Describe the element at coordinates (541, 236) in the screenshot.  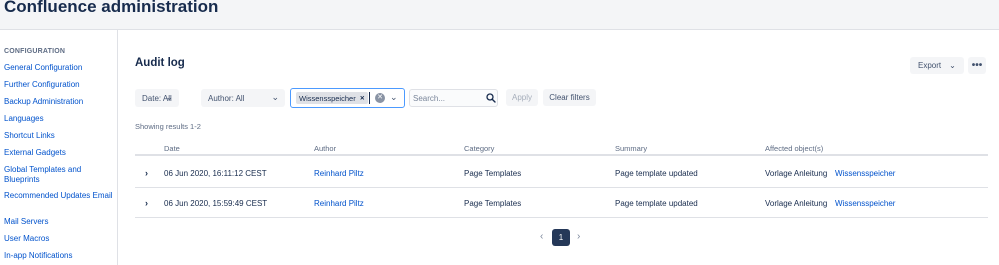
I see `chevron-left-icon: ‹` at that location.